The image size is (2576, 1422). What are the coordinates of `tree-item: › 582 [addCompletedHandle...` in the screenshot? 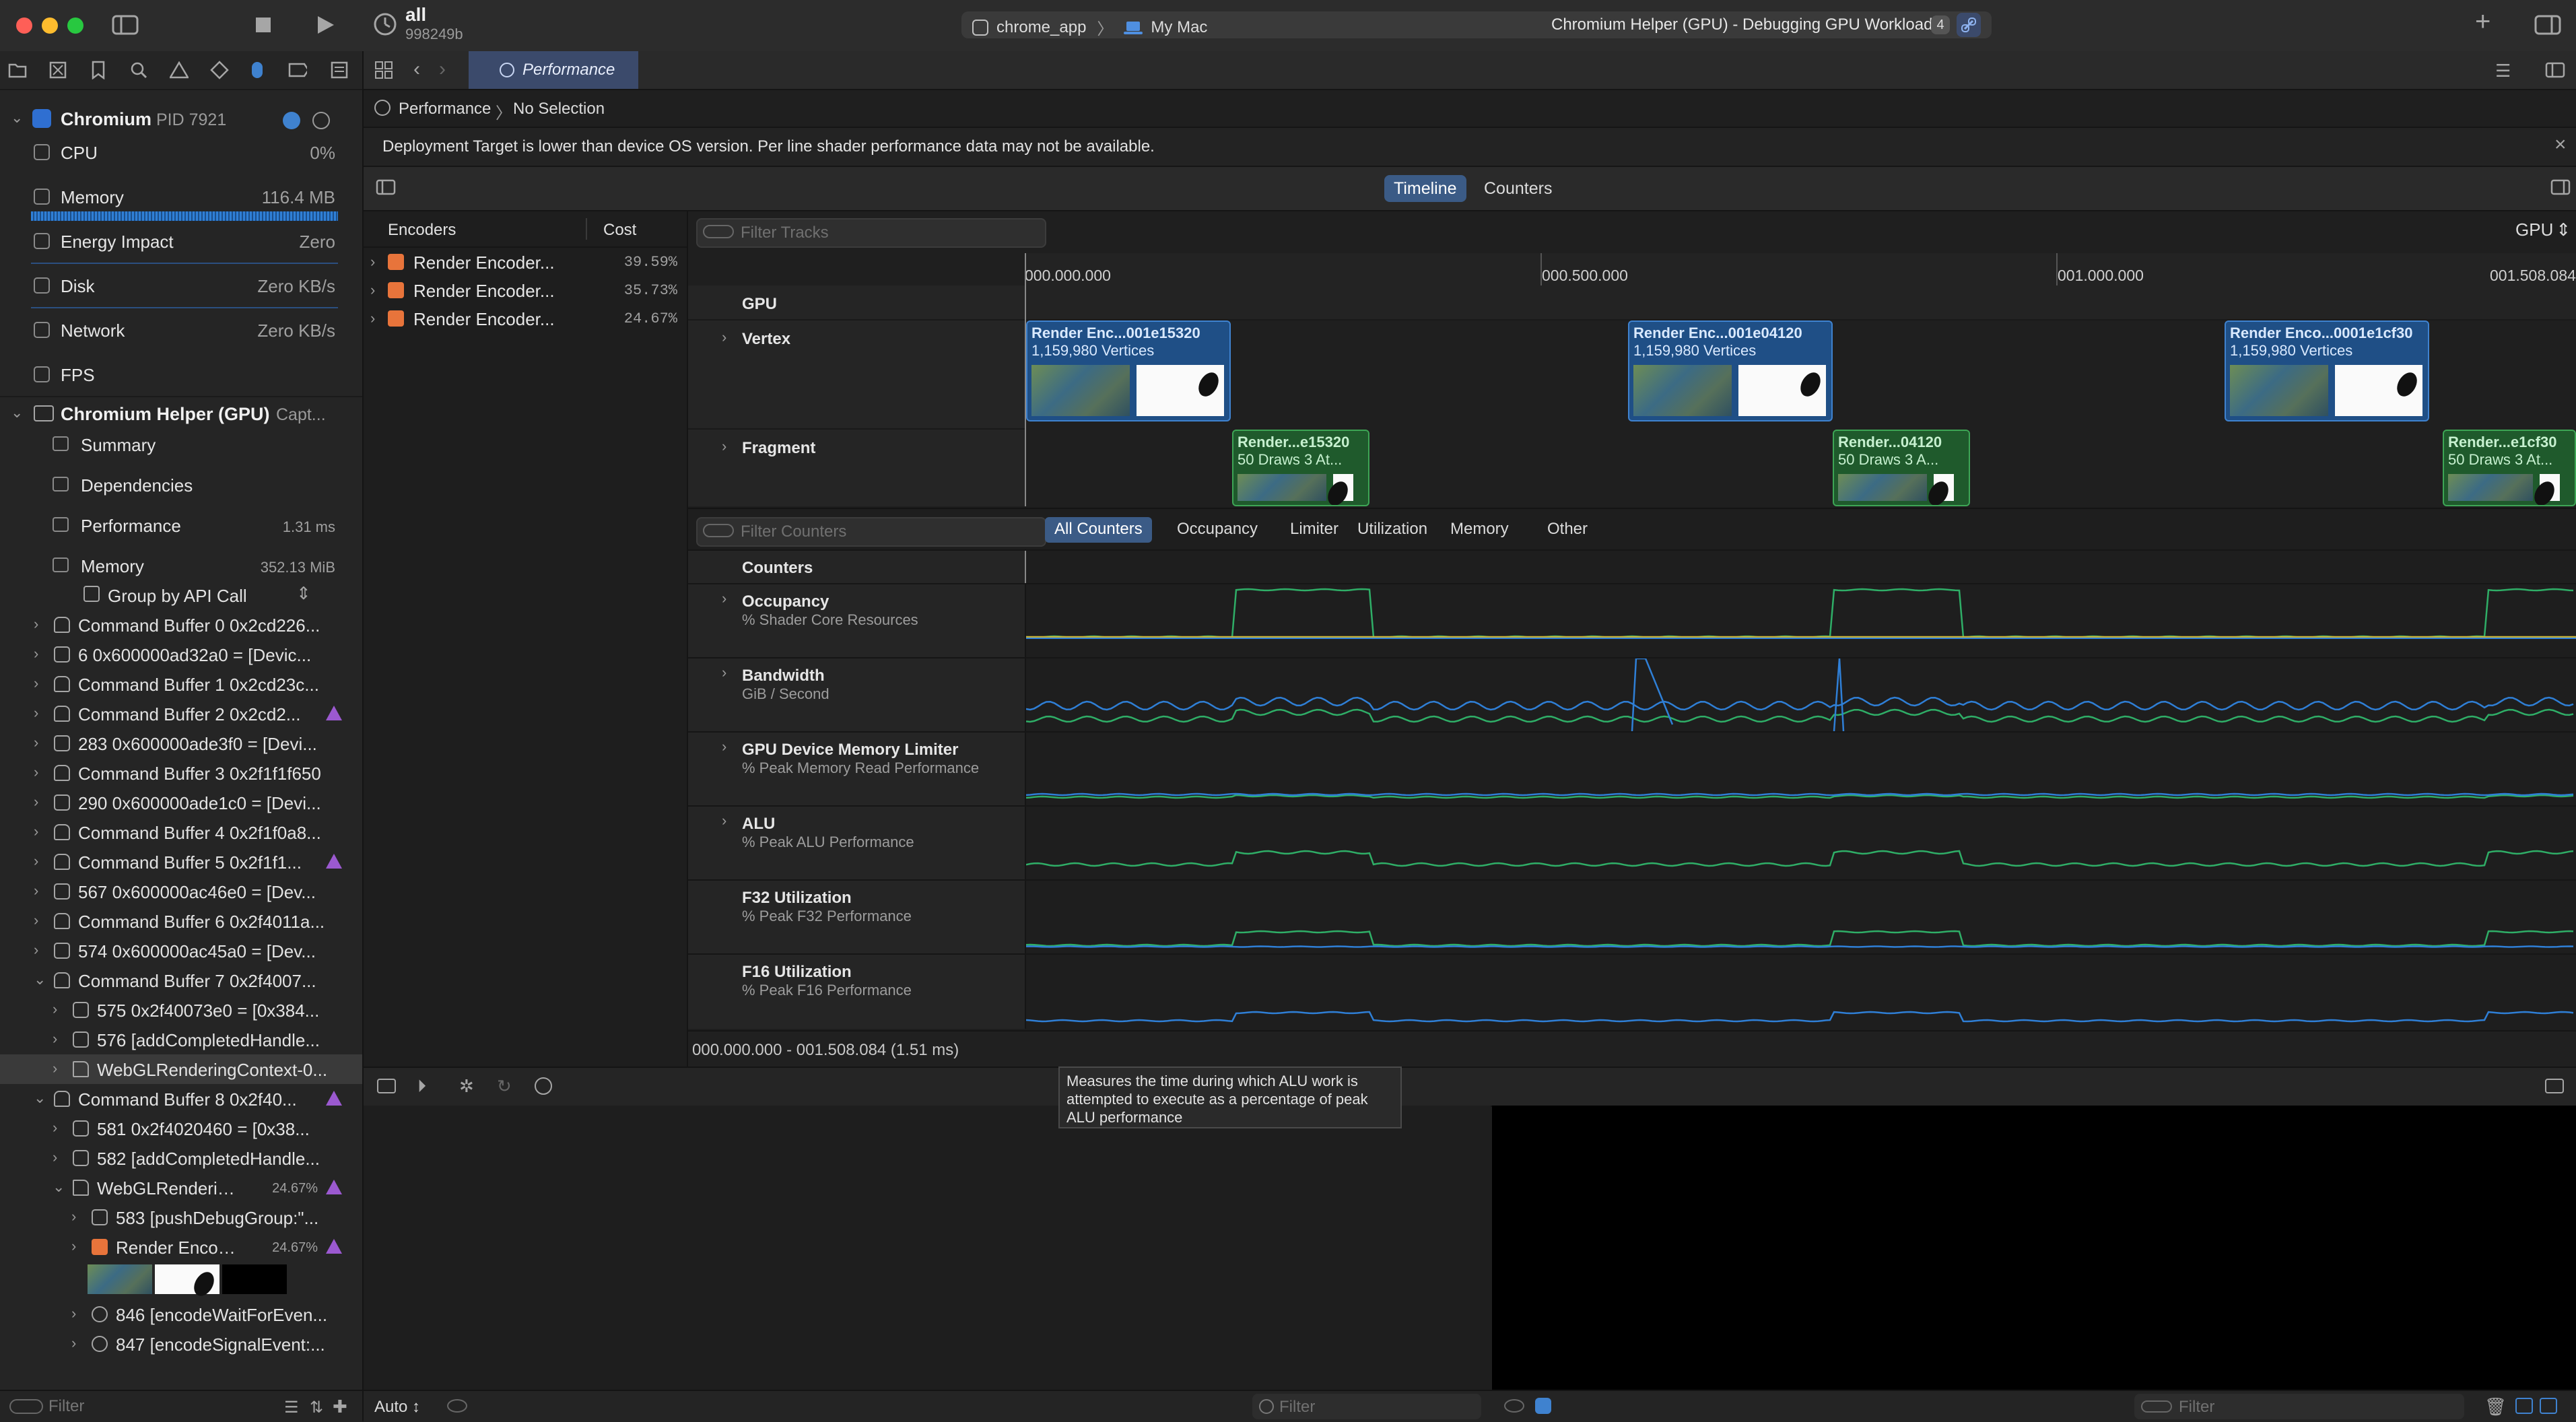 It's located at (181, 1158).